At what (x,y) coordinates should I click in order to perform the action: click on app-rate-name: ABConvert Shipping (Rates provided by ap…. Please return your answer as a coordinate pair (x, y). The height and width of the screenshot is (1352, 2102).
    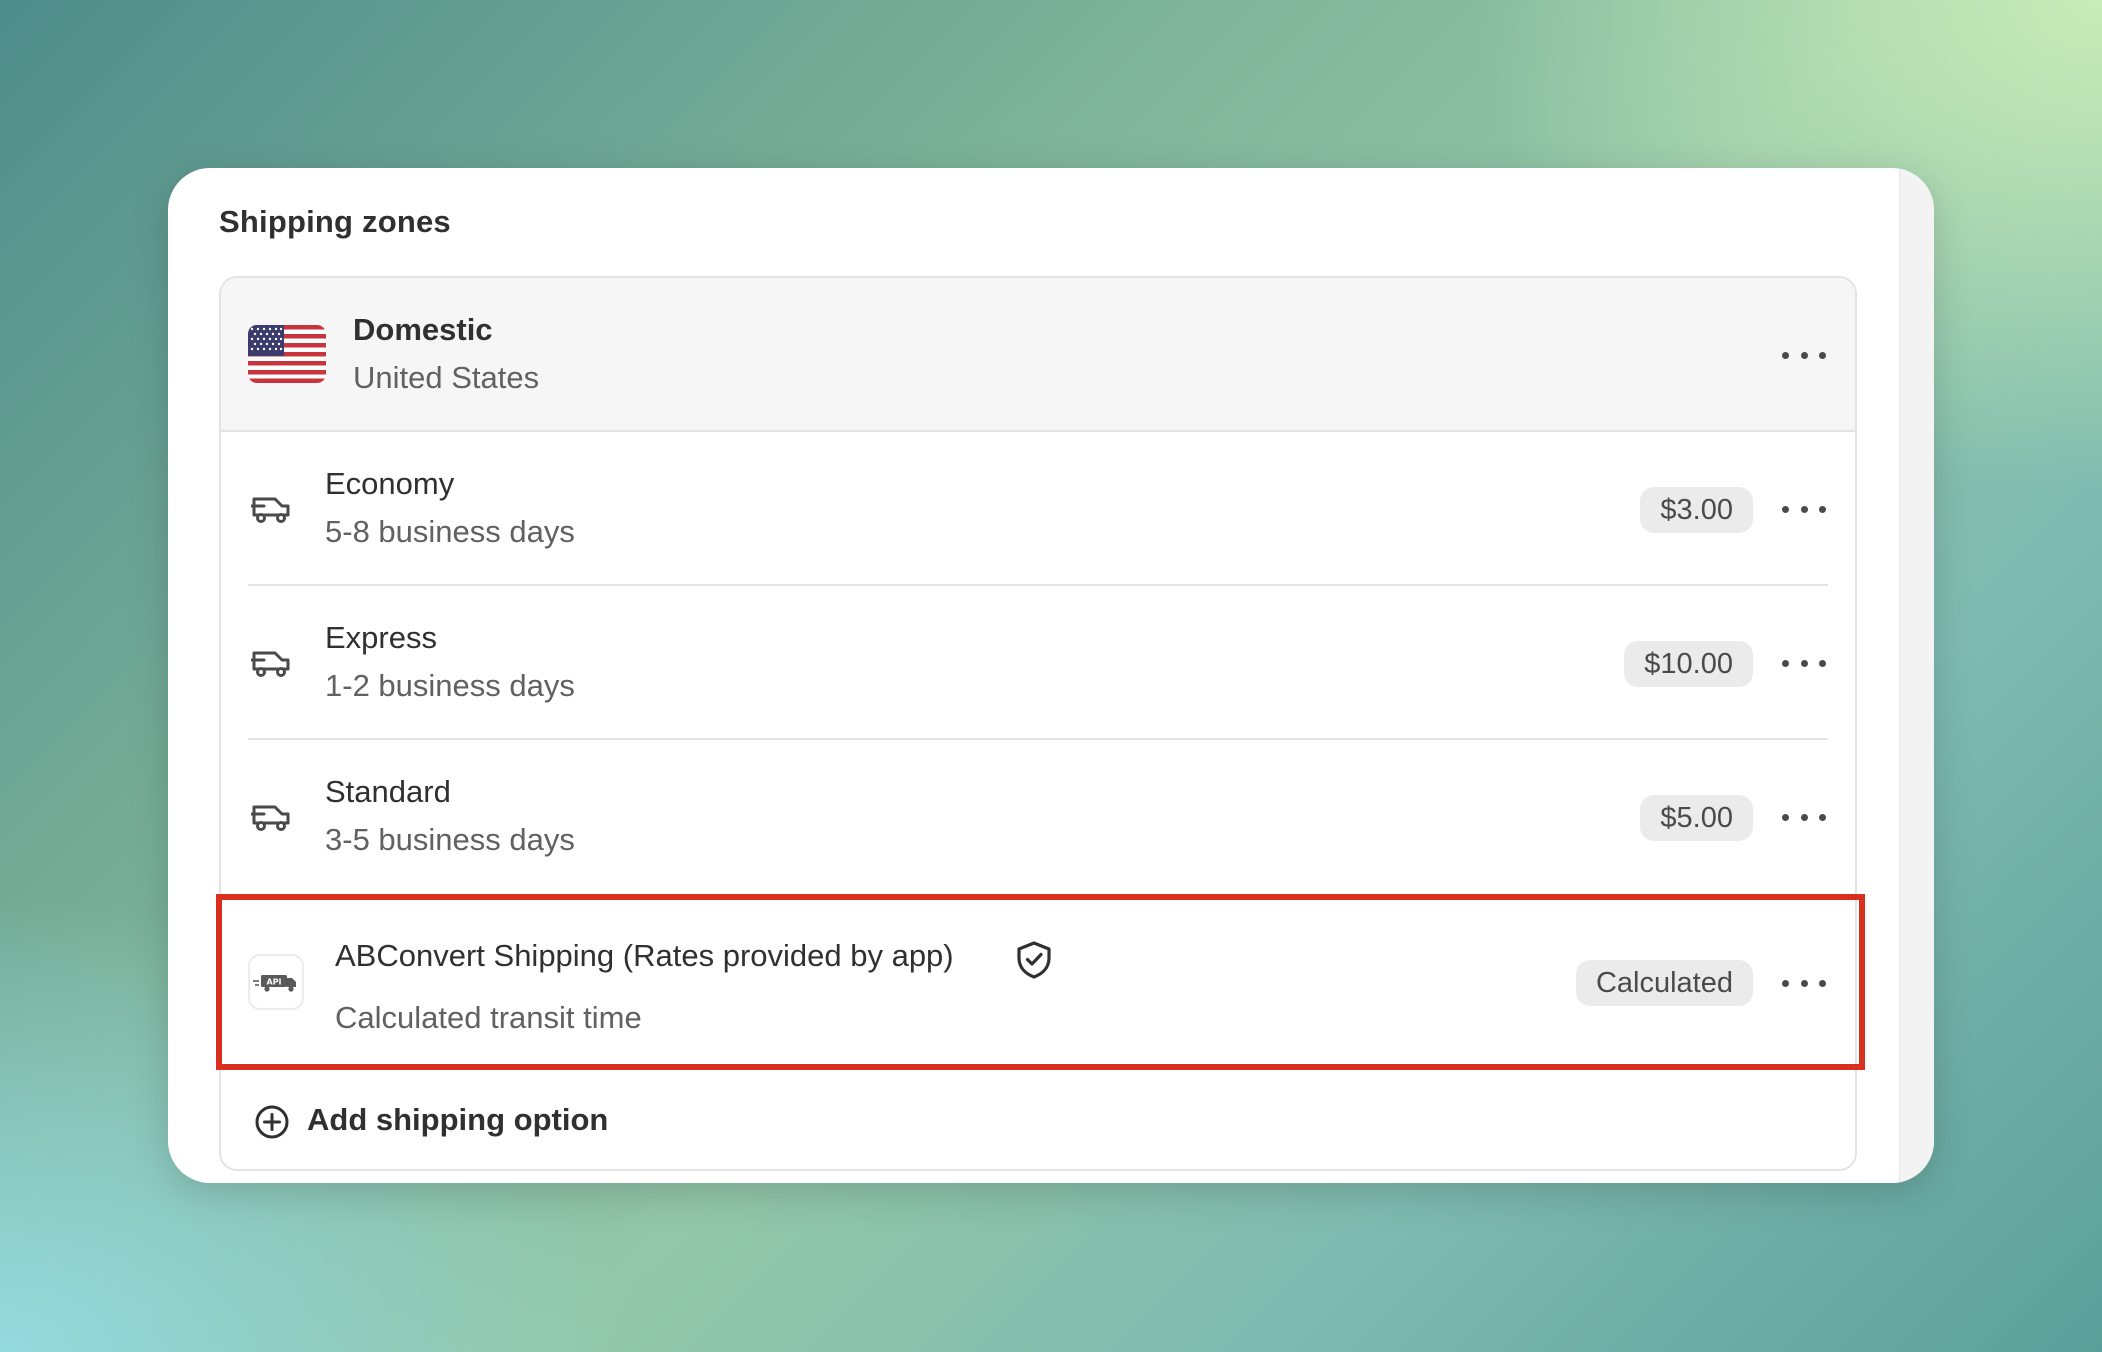
    Looking at the image, I should click on (644, 955).